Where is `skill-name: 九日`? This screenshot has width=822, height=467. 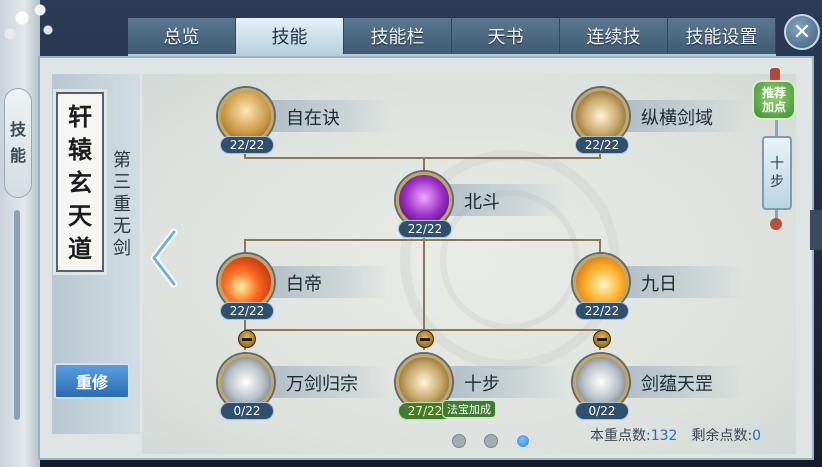
skill-name: 九日 is located at coordinates (659, 284).